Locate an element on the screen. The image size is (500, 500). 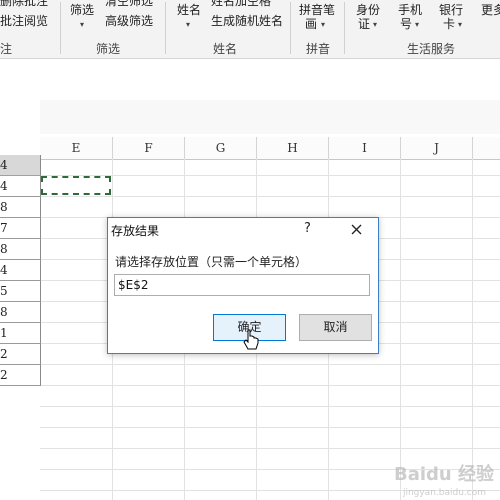
clear-filter-button: 清空筛选 is located at coordinates (129, 4).